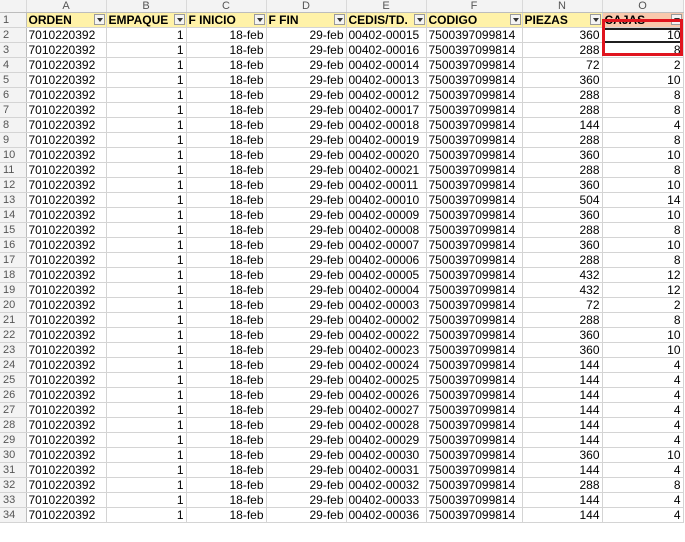  I want to click on cedis-cell: 00402-00023, so click(386, 350).